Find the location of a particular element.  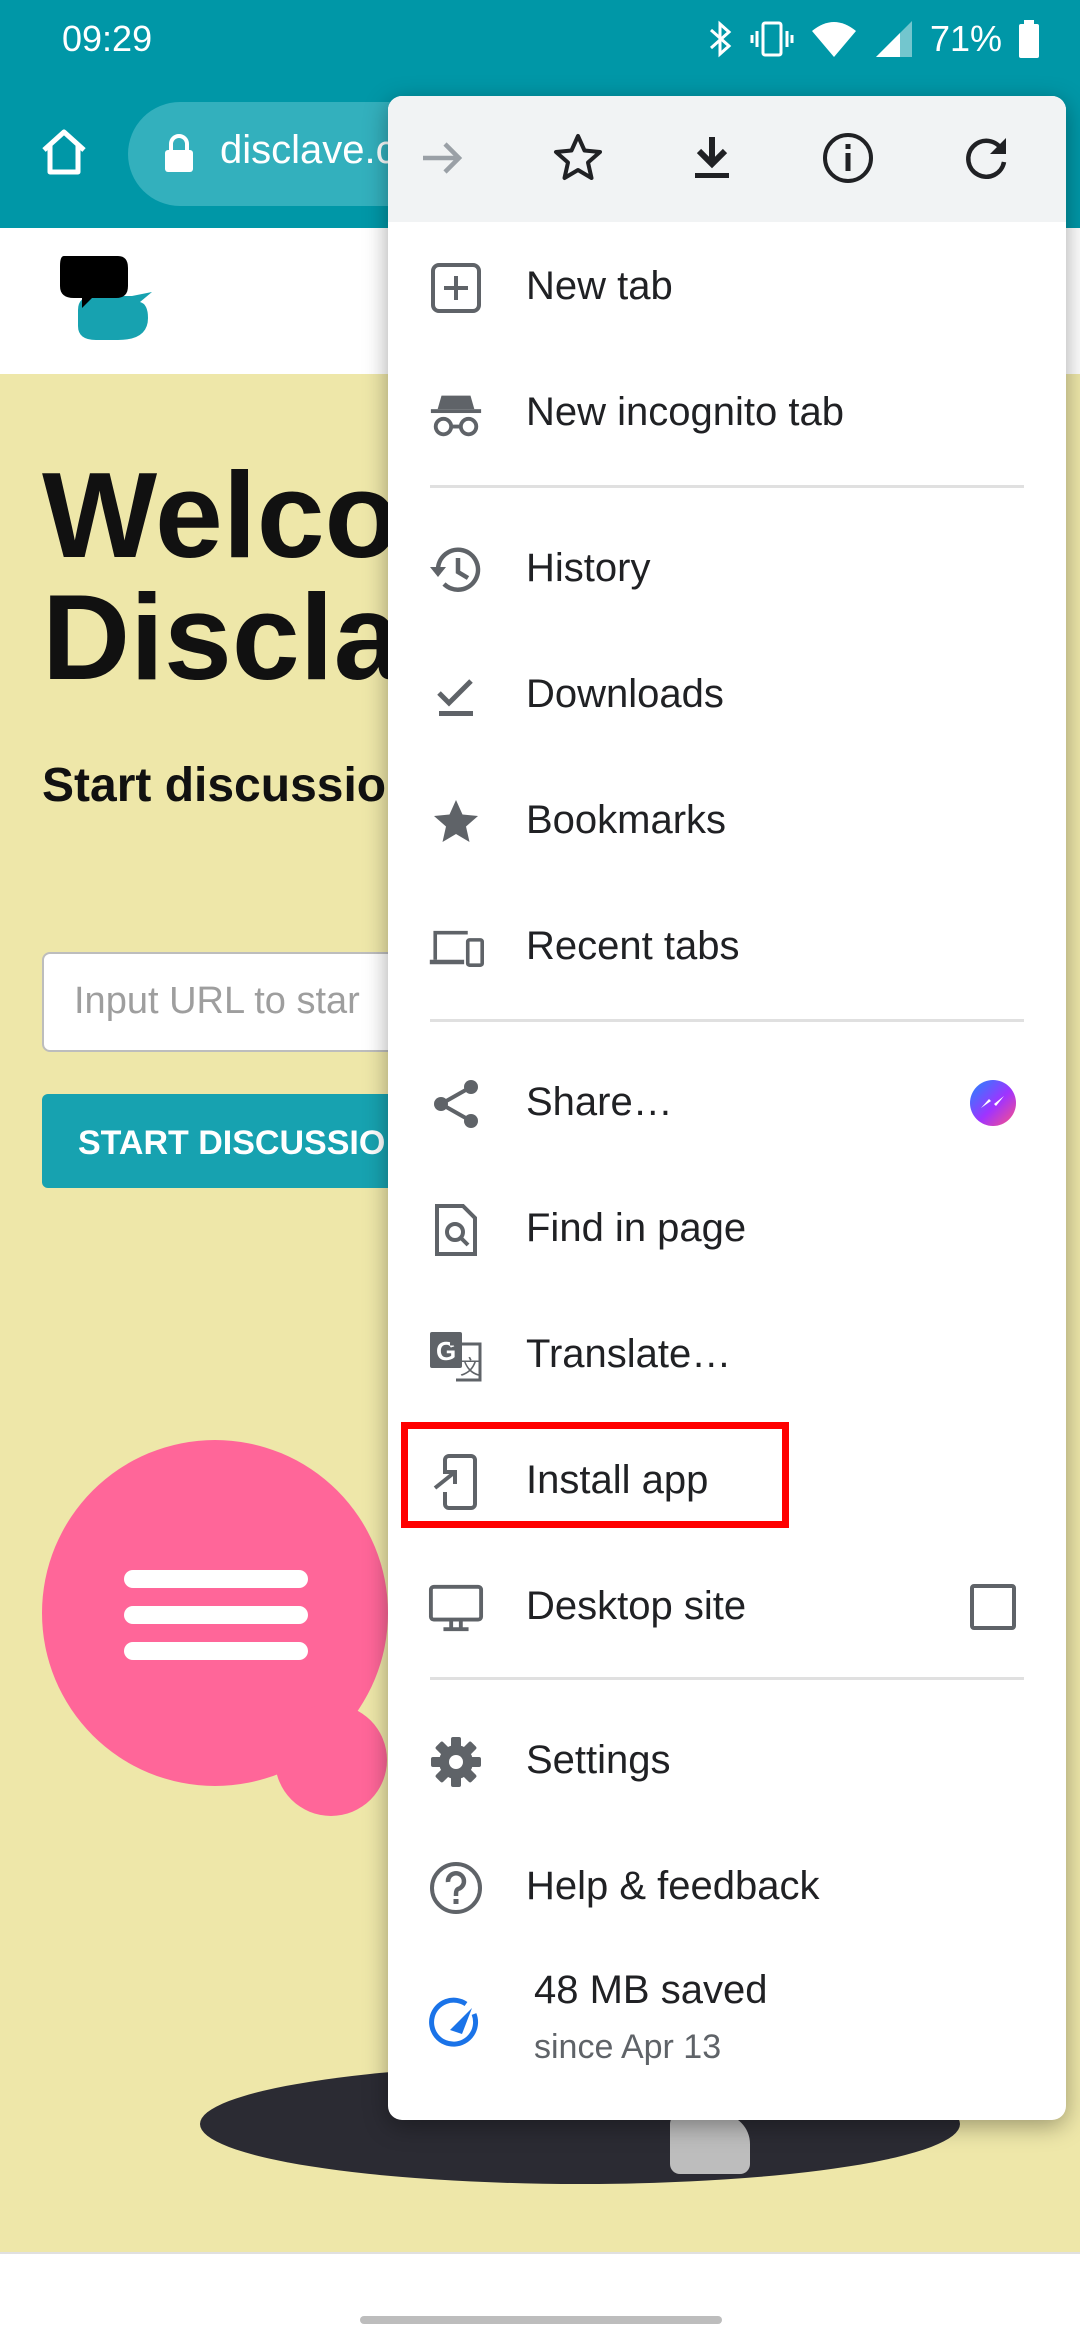

welcome-heading: Welco Discla is located at coordinates (221, 576).